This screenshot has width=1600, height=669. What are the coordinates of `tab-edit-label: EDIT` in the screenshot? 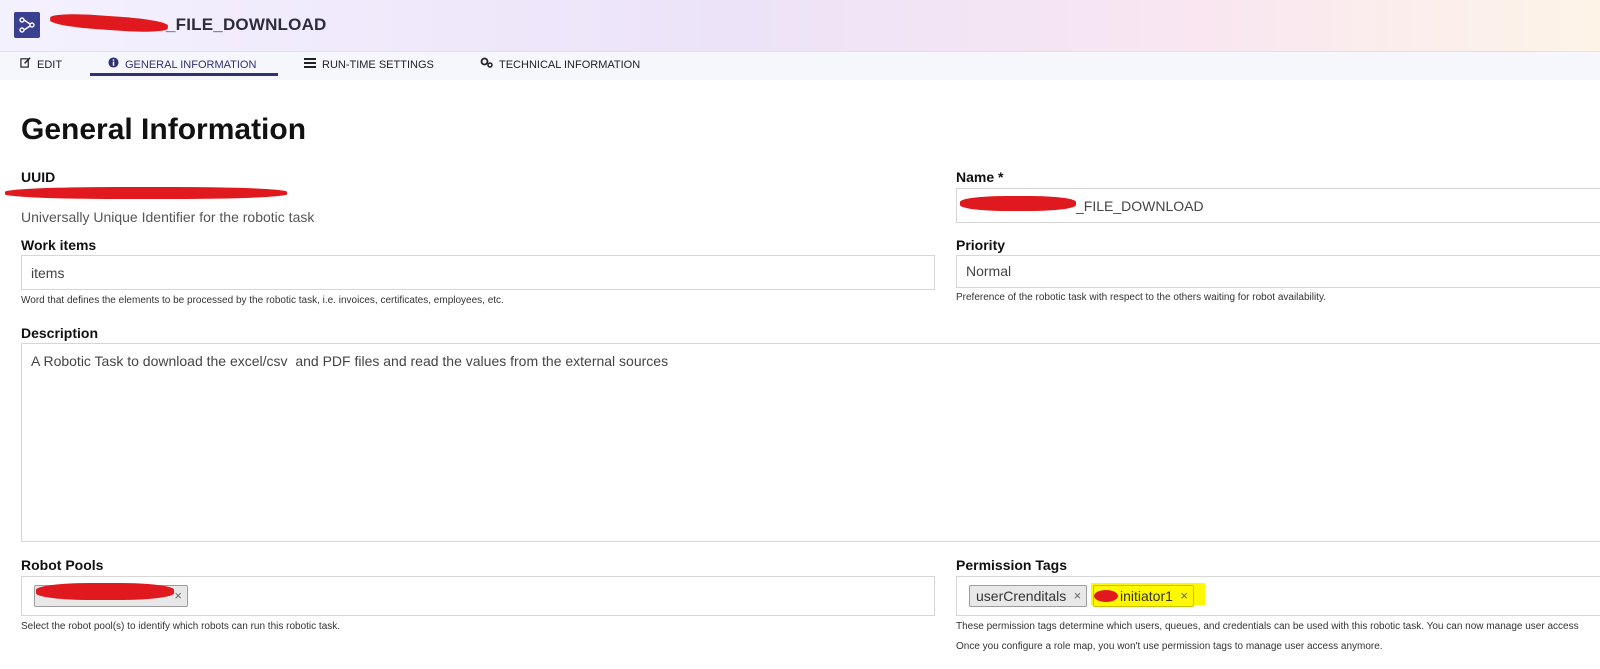 It's located at (50, 65).